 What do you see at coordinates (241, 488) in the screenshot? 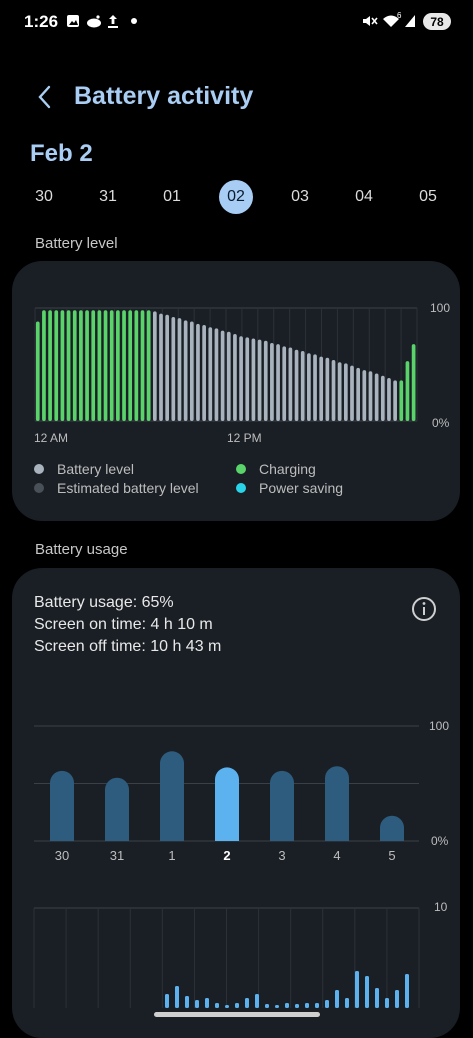
I see `legend-dot-power-saving` at bounding box center [241, 488].